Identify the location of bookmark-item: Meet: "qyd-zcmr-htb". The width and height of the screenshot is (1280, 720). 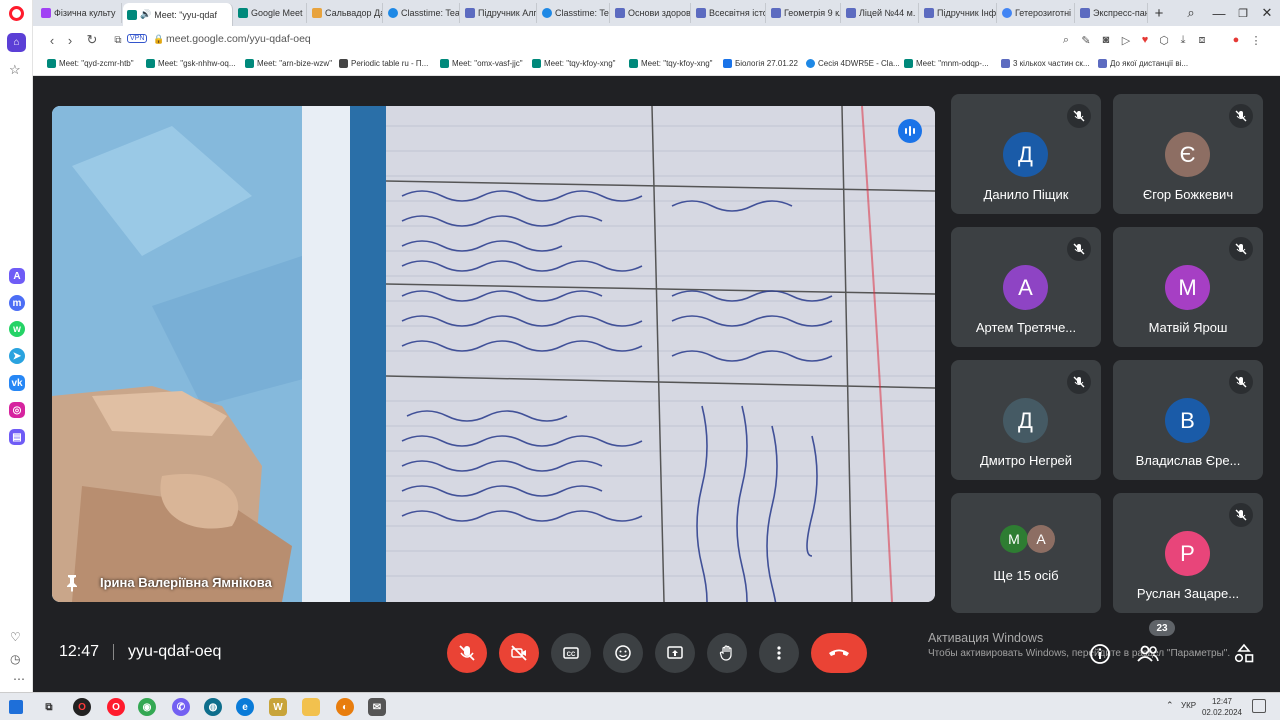
(90, 63).